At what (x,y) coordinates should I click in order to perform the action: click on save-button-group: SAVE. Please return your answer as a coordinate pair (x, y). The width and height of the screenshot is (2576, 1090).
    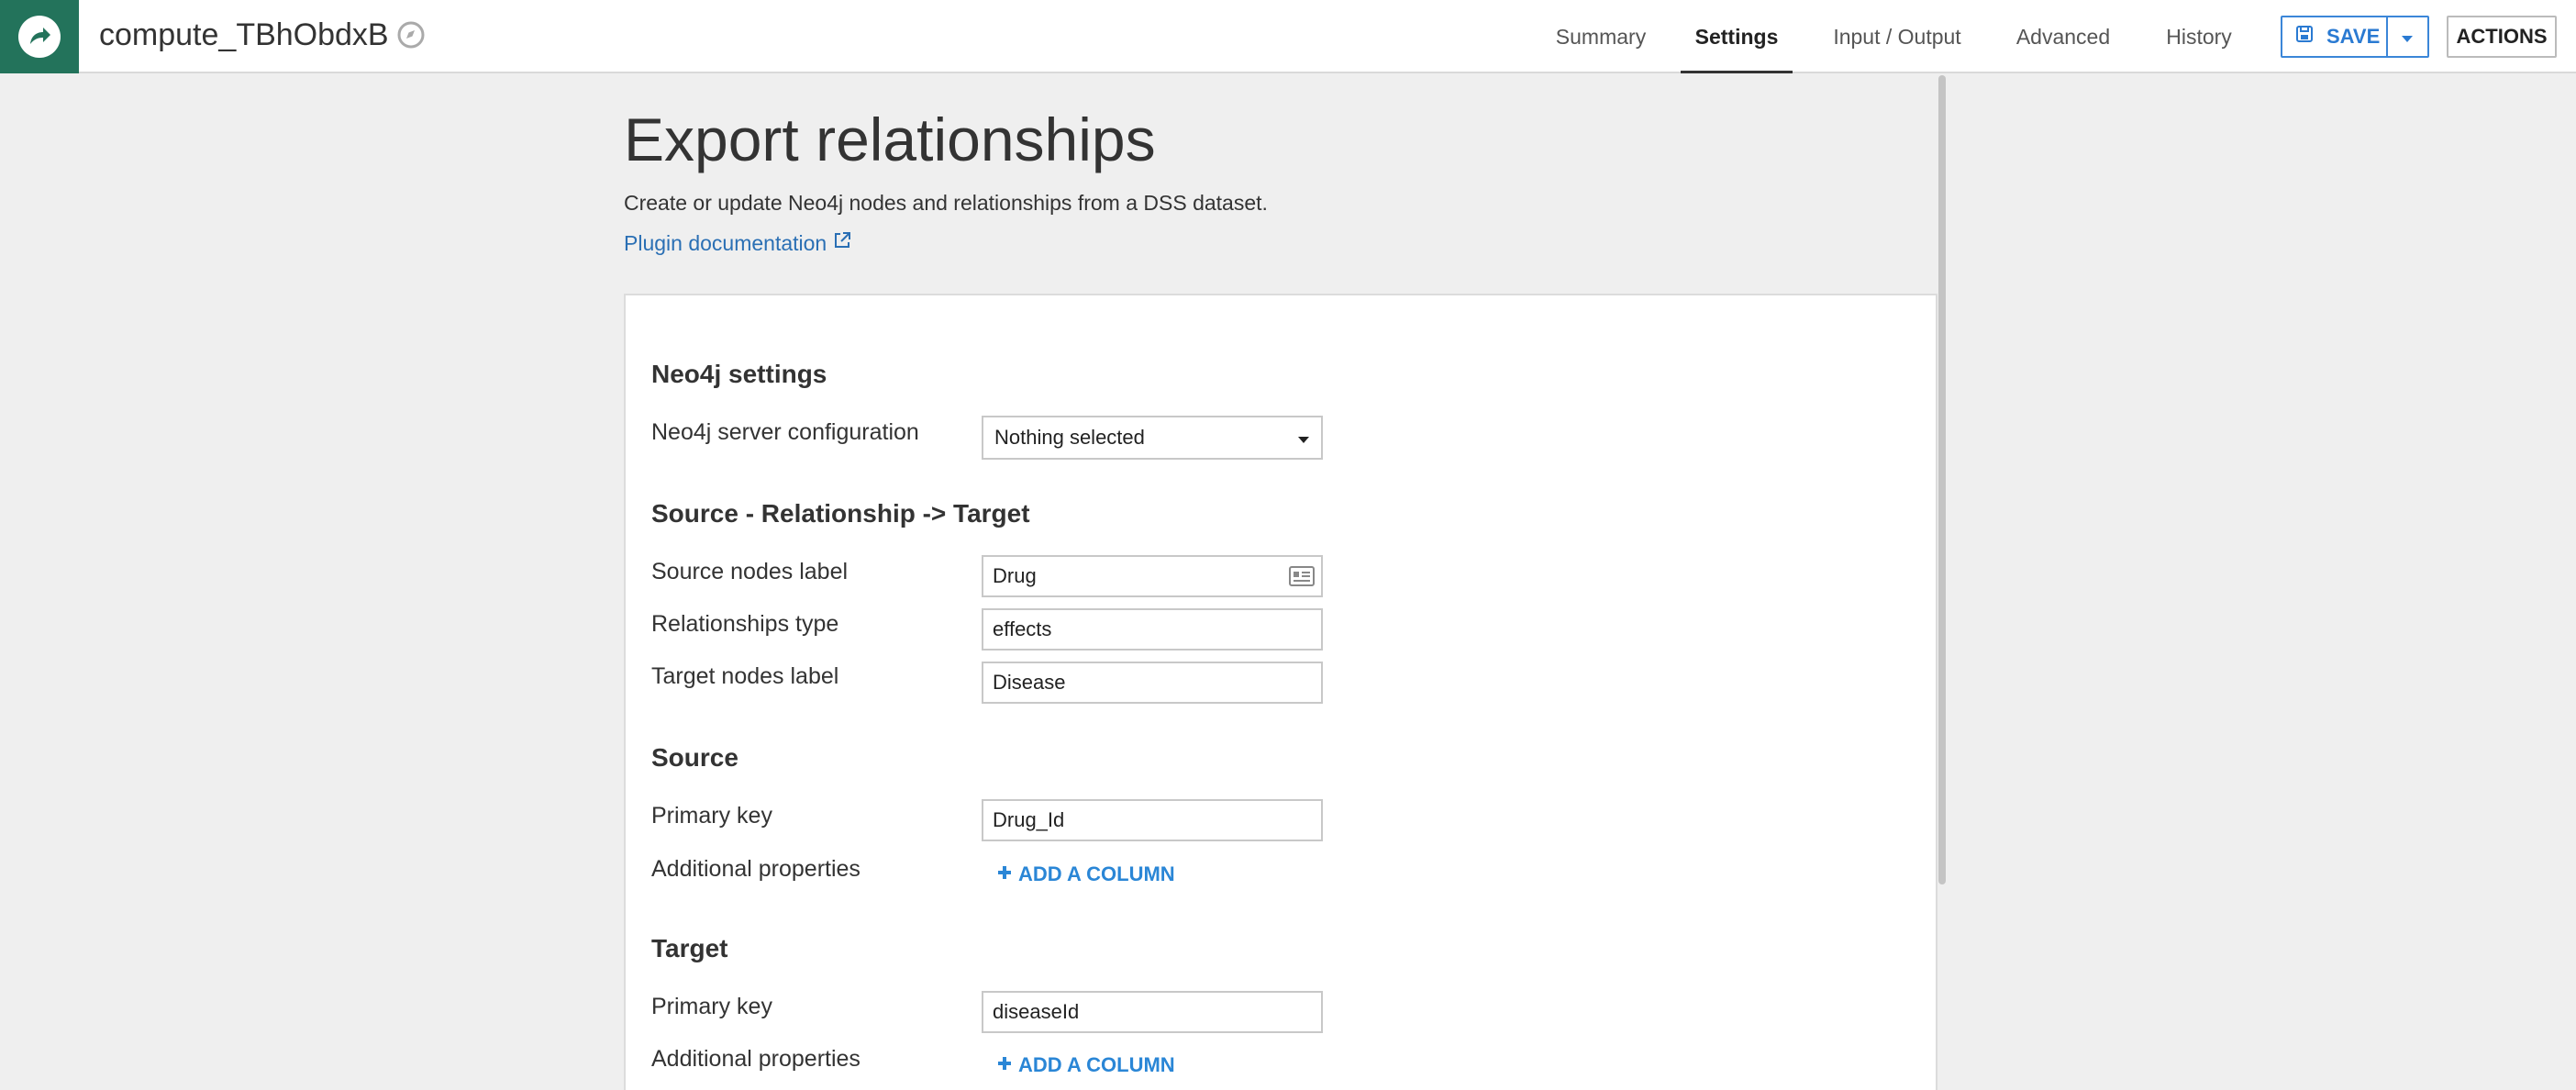
    Looking at the image, I should click on (2355, 37).